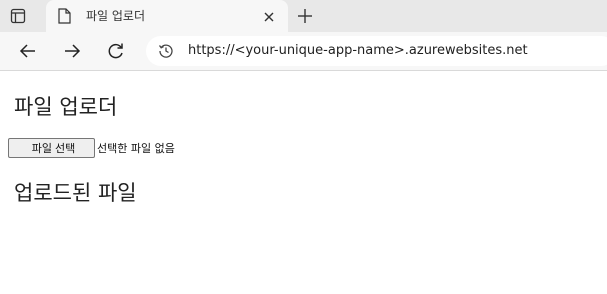  Describe the element at coordinates (116, 51) in the screenshot. I see `refresh-icon` at that location.